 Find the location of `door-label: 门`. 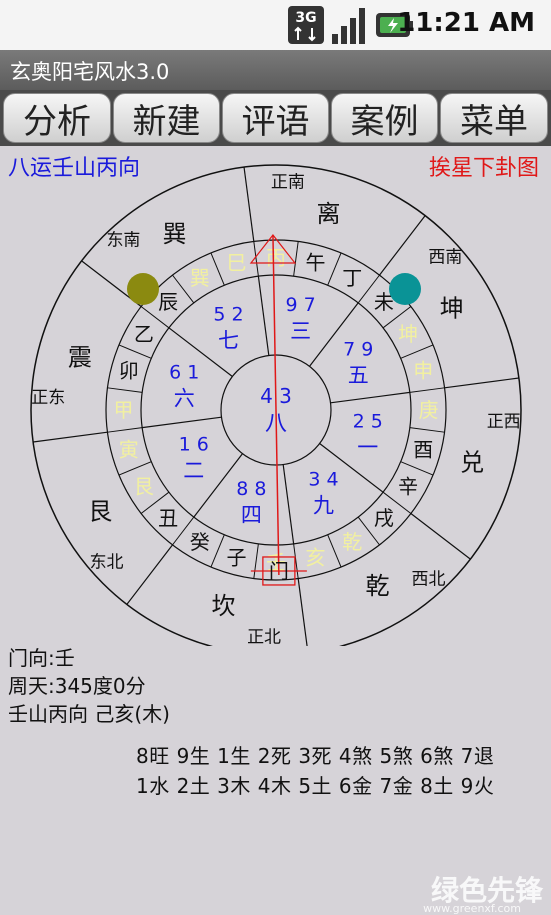

door-label: 门 is located at coordinates (279, 571).